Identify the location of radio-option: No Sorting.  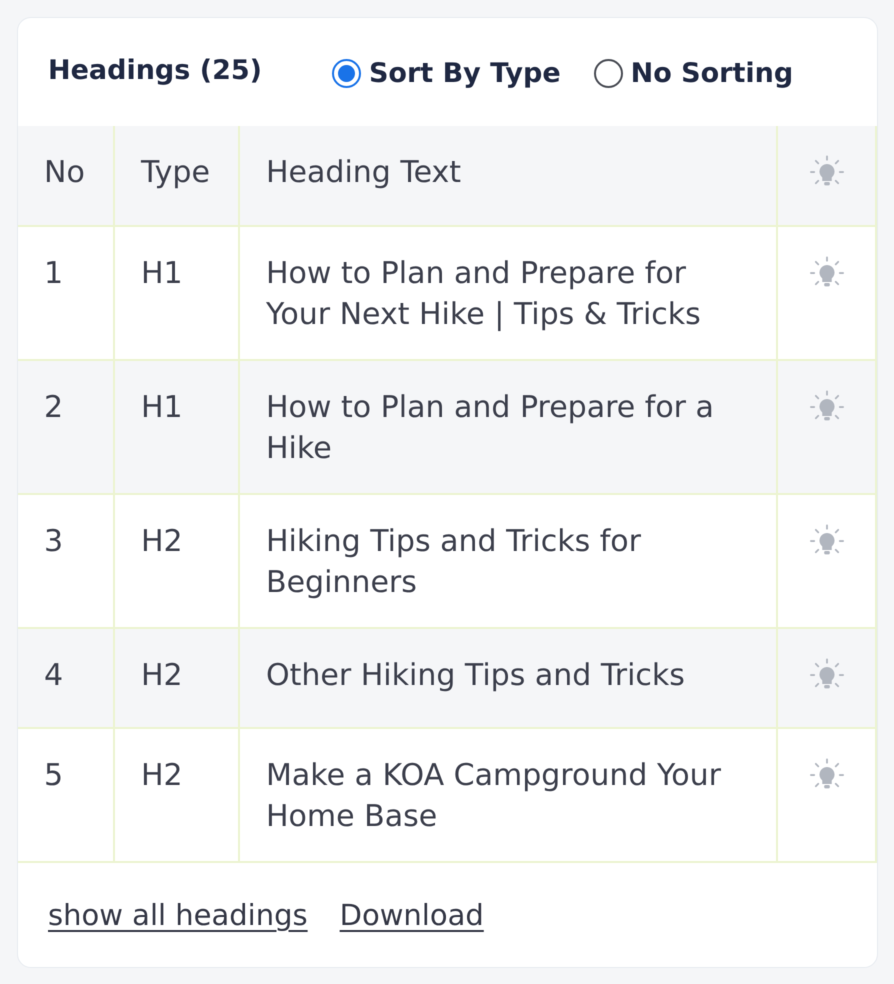
(694, 73).